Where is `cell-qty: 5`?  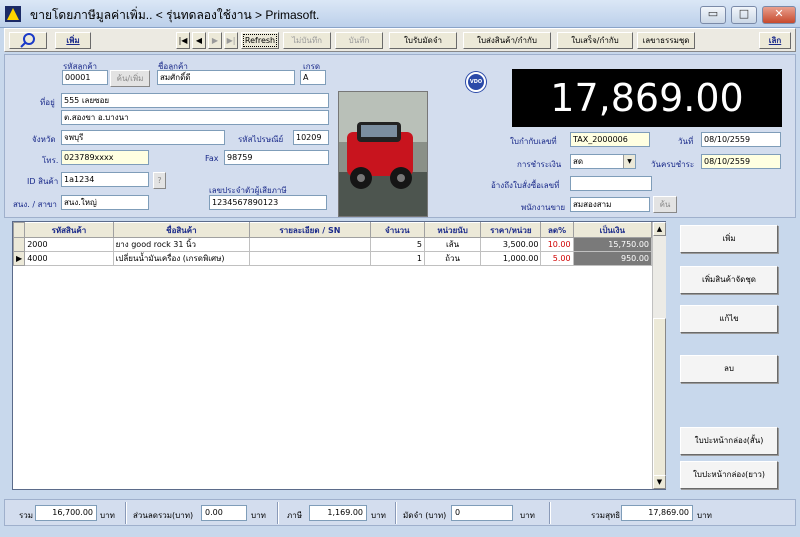 cell-qty: 5 is located at coordinates (397, 244).